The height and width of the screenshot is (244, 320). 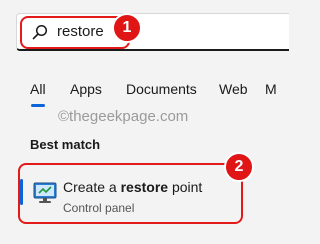 What do you see at coordinates (99, 208) in the screenshot?
I see `result-subtitle: Control panel` at bounding box center [99, 208].